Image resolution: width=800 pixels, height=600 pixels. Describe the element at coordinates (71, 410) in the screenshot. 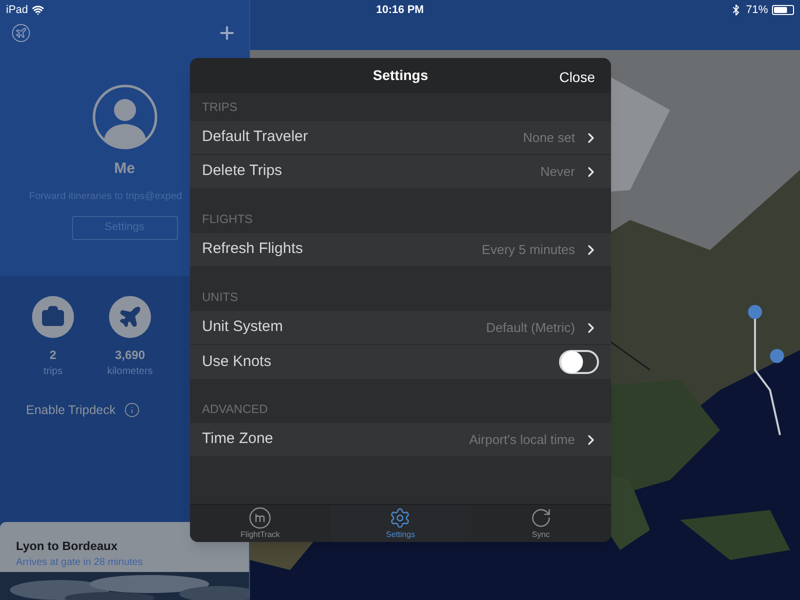

I see `tripdeck-label: Enable Tripdeck` at that location.